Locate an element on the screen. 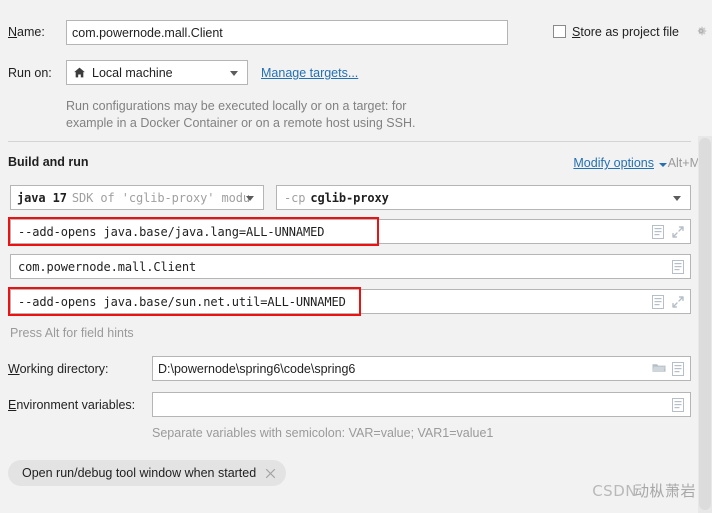 The height and width of the screenshot is (513, 712). store-as-project-file-checkbox is located at coordinates (559, 31).